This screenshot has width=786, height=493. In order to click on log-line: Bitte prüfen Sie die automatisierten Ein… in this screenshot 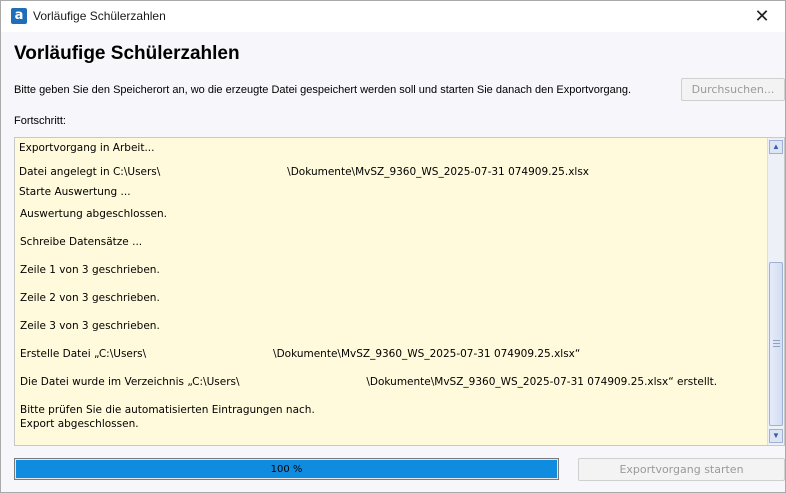, I will do `click(167, 410)`.